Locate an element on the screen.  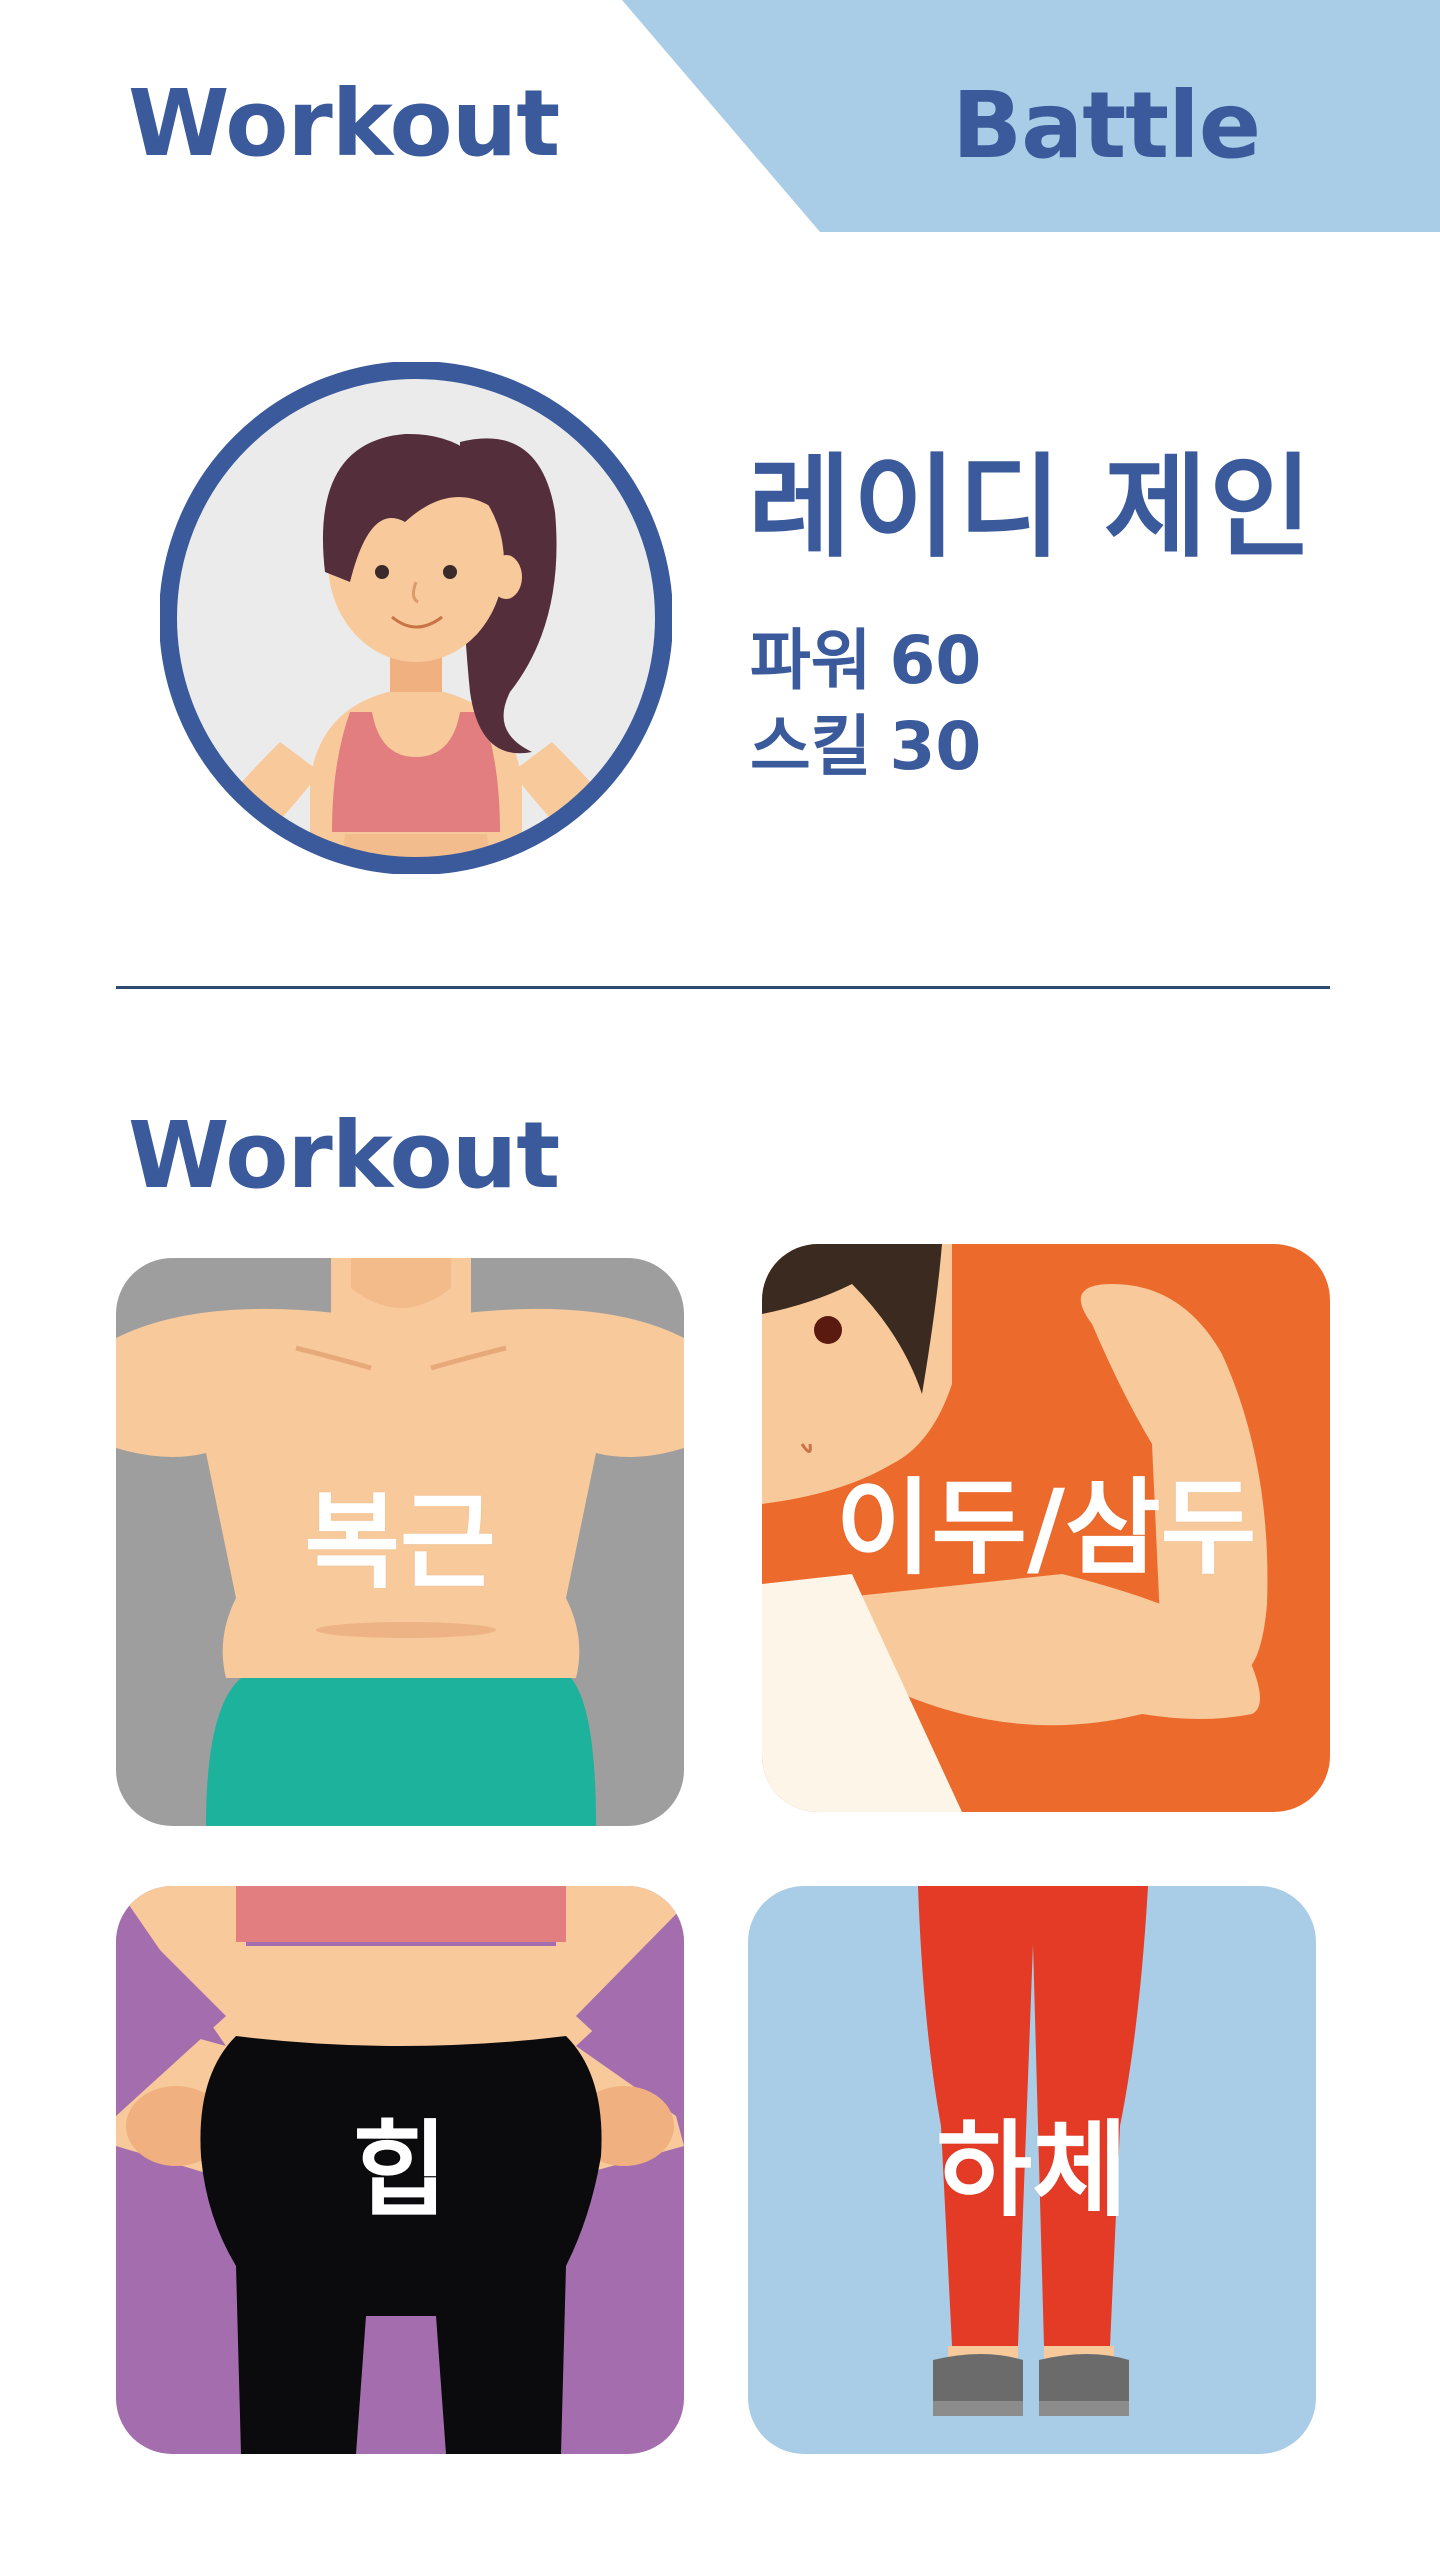
stat-power-label: 파워 is located at coordinates (811, 660).